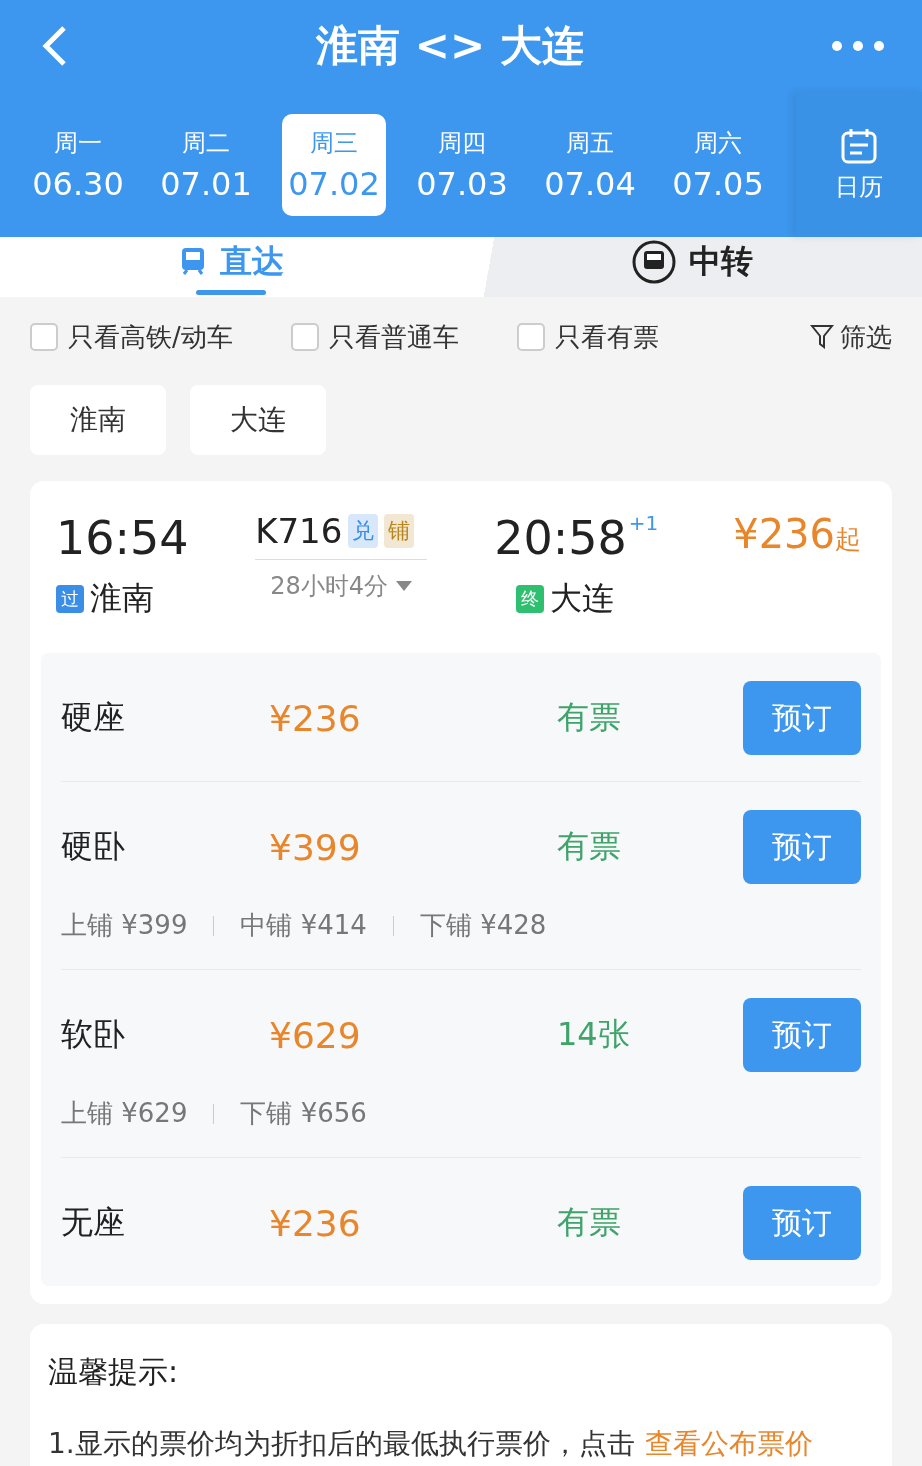  What do you see at coordinates (643, 523) in the screenshot?
I see `day-offset: +1` at bounding box center [643, 523].